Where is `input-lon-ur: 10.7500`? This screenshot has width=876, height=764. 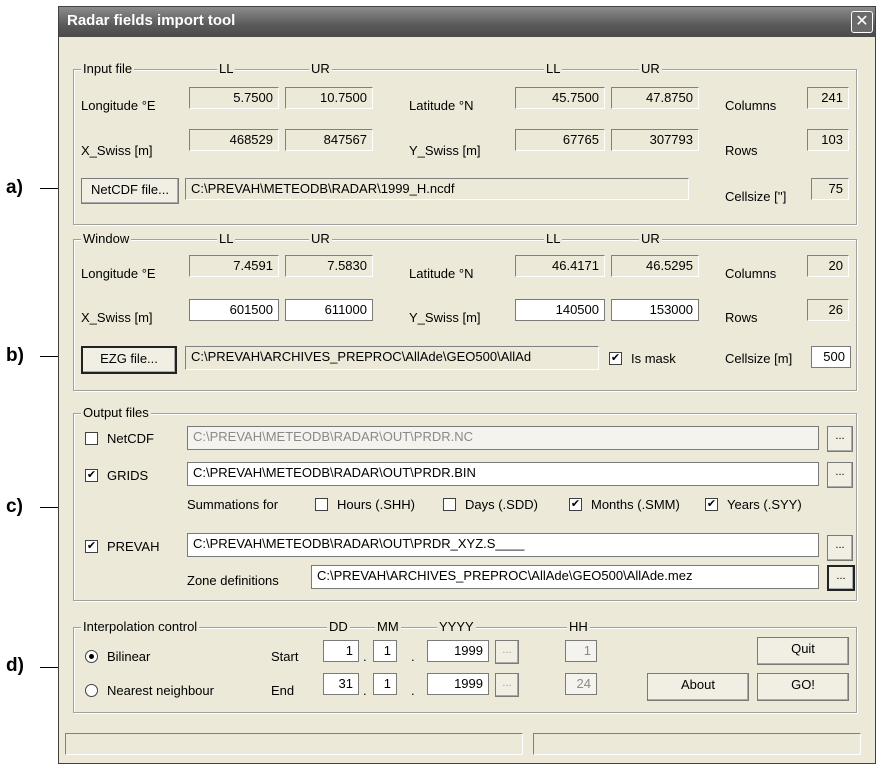
input-lon-ur: 10.7500 is located at coordinates (329, 98).